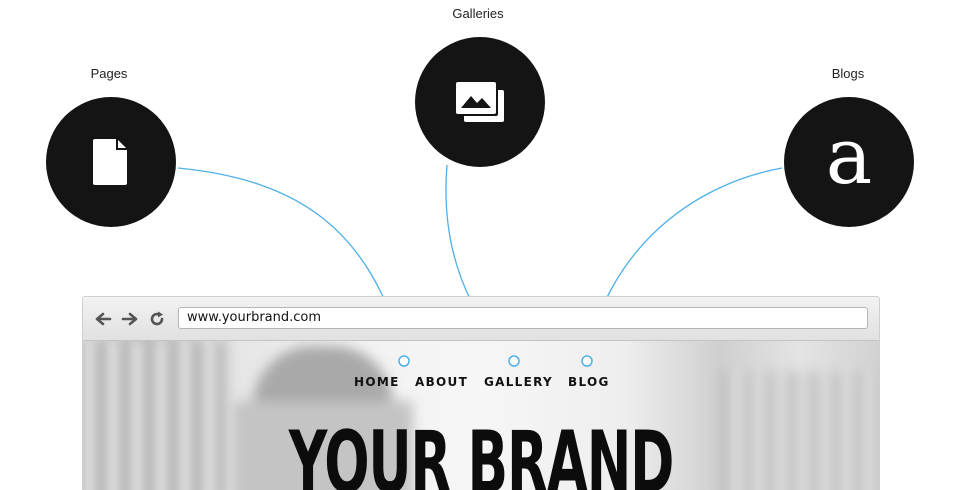 The image size is (960, 490). I want to click on address-bar: www.yourbrand.com, so click(523, 318).